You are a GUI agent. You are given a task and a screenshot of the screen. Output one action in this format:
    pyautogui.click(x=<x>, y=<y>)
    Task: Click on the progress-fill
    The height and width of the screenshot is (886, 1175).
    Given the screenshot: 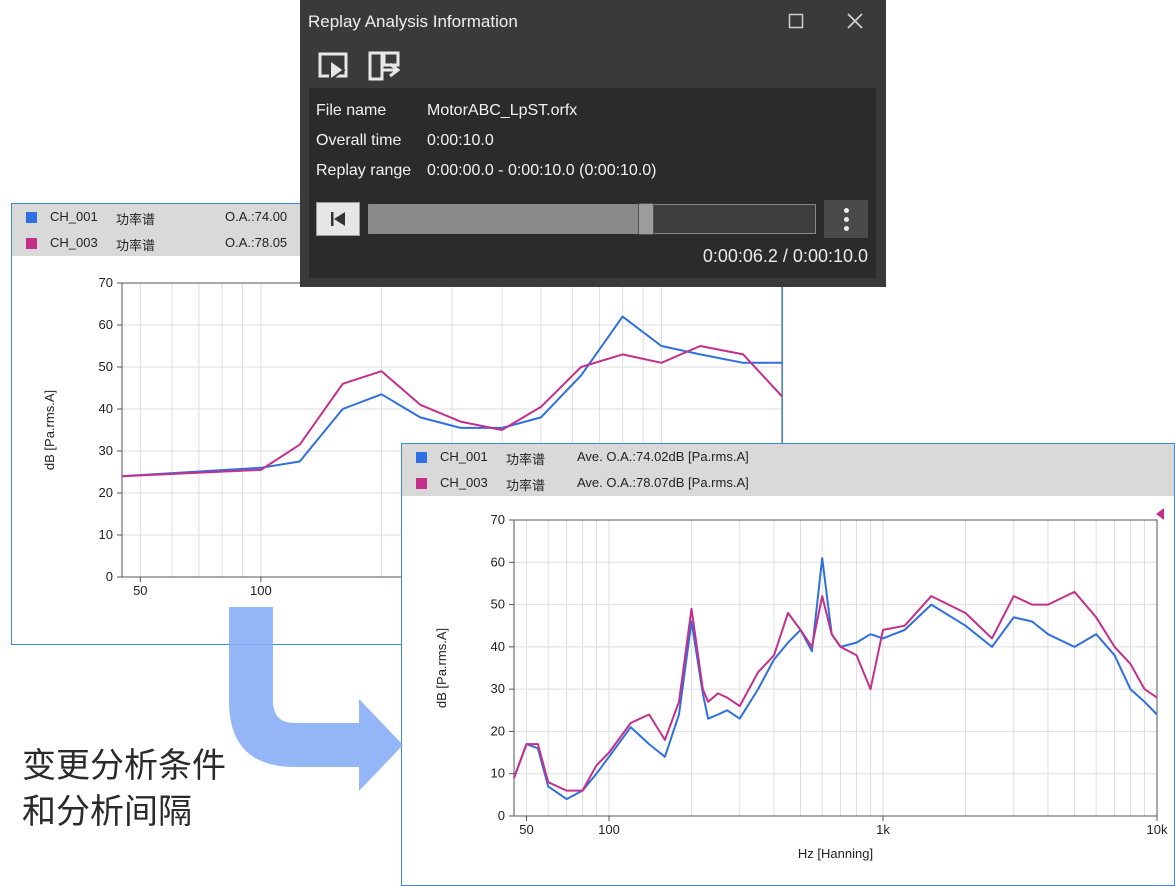 What is the action you would take?
    pyautogui.click(x=507, y=219)
    